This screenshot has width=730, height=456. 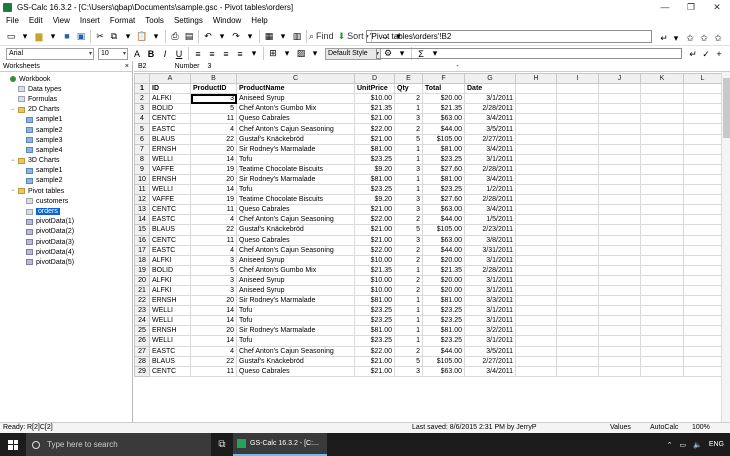 What do you see at coordinates (142, 179) in the screenshot?
I see `row-header: 10` at bounding box center [142, 179].